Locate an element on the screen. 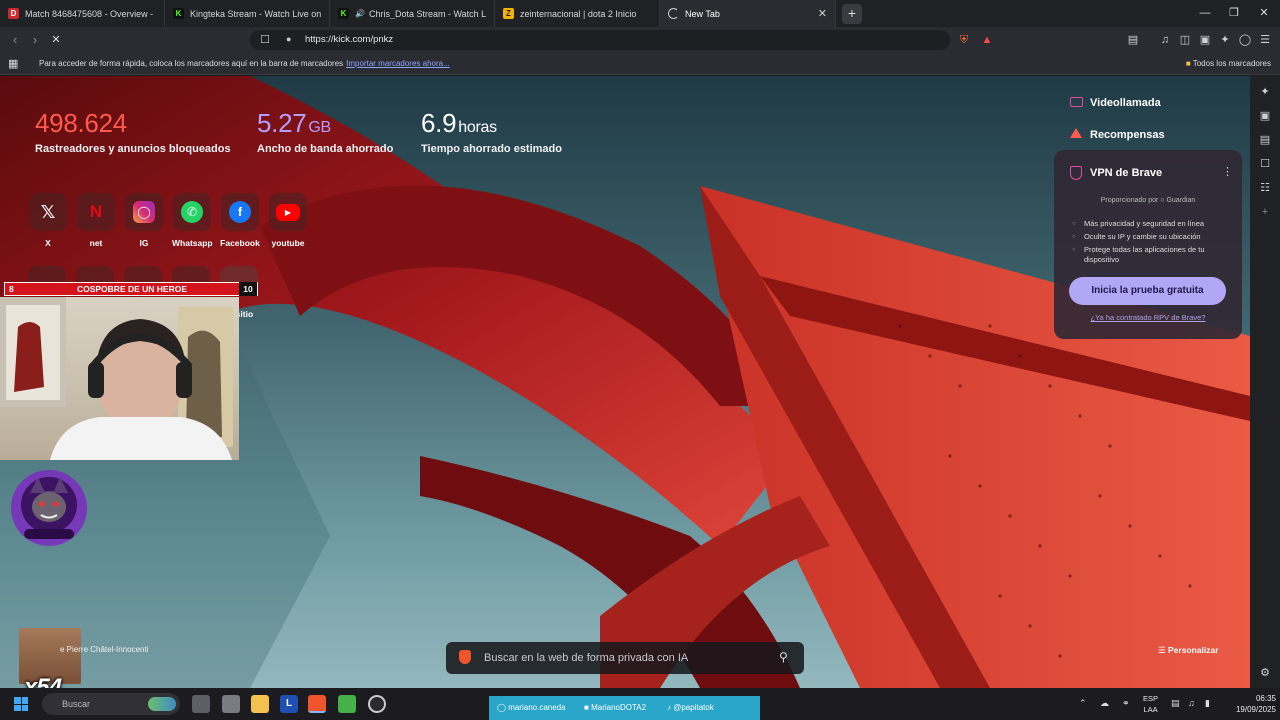 The image size is (1280, 720). battery-icon: ▮ is located at coordinates (1207, 703).